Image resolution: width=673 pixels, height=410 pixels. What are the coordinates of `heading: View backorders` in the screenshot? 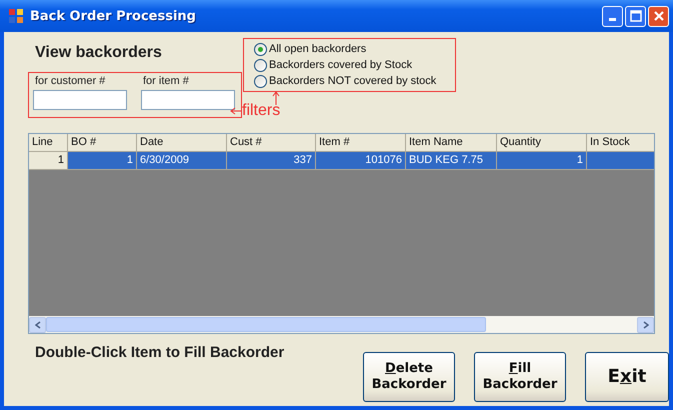 It's located at (99, 53).